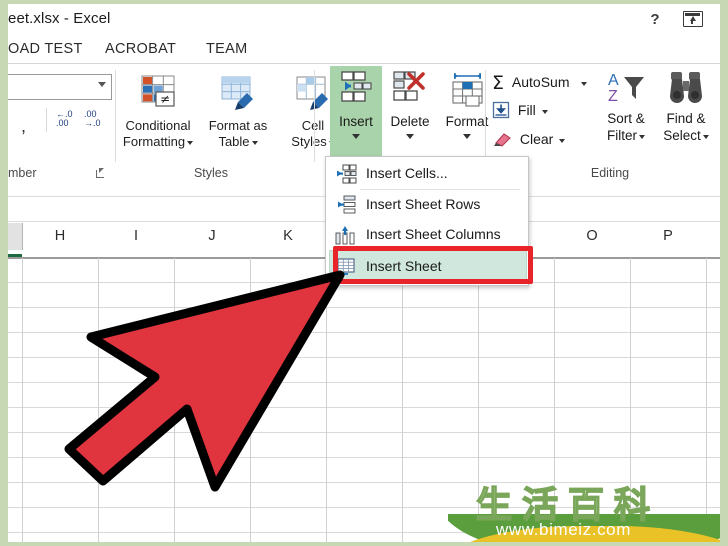 The height and width of the screenshot is (546, 728). I want to click on decrease-decimal-label-bottom: →.0, so click(92, 123).